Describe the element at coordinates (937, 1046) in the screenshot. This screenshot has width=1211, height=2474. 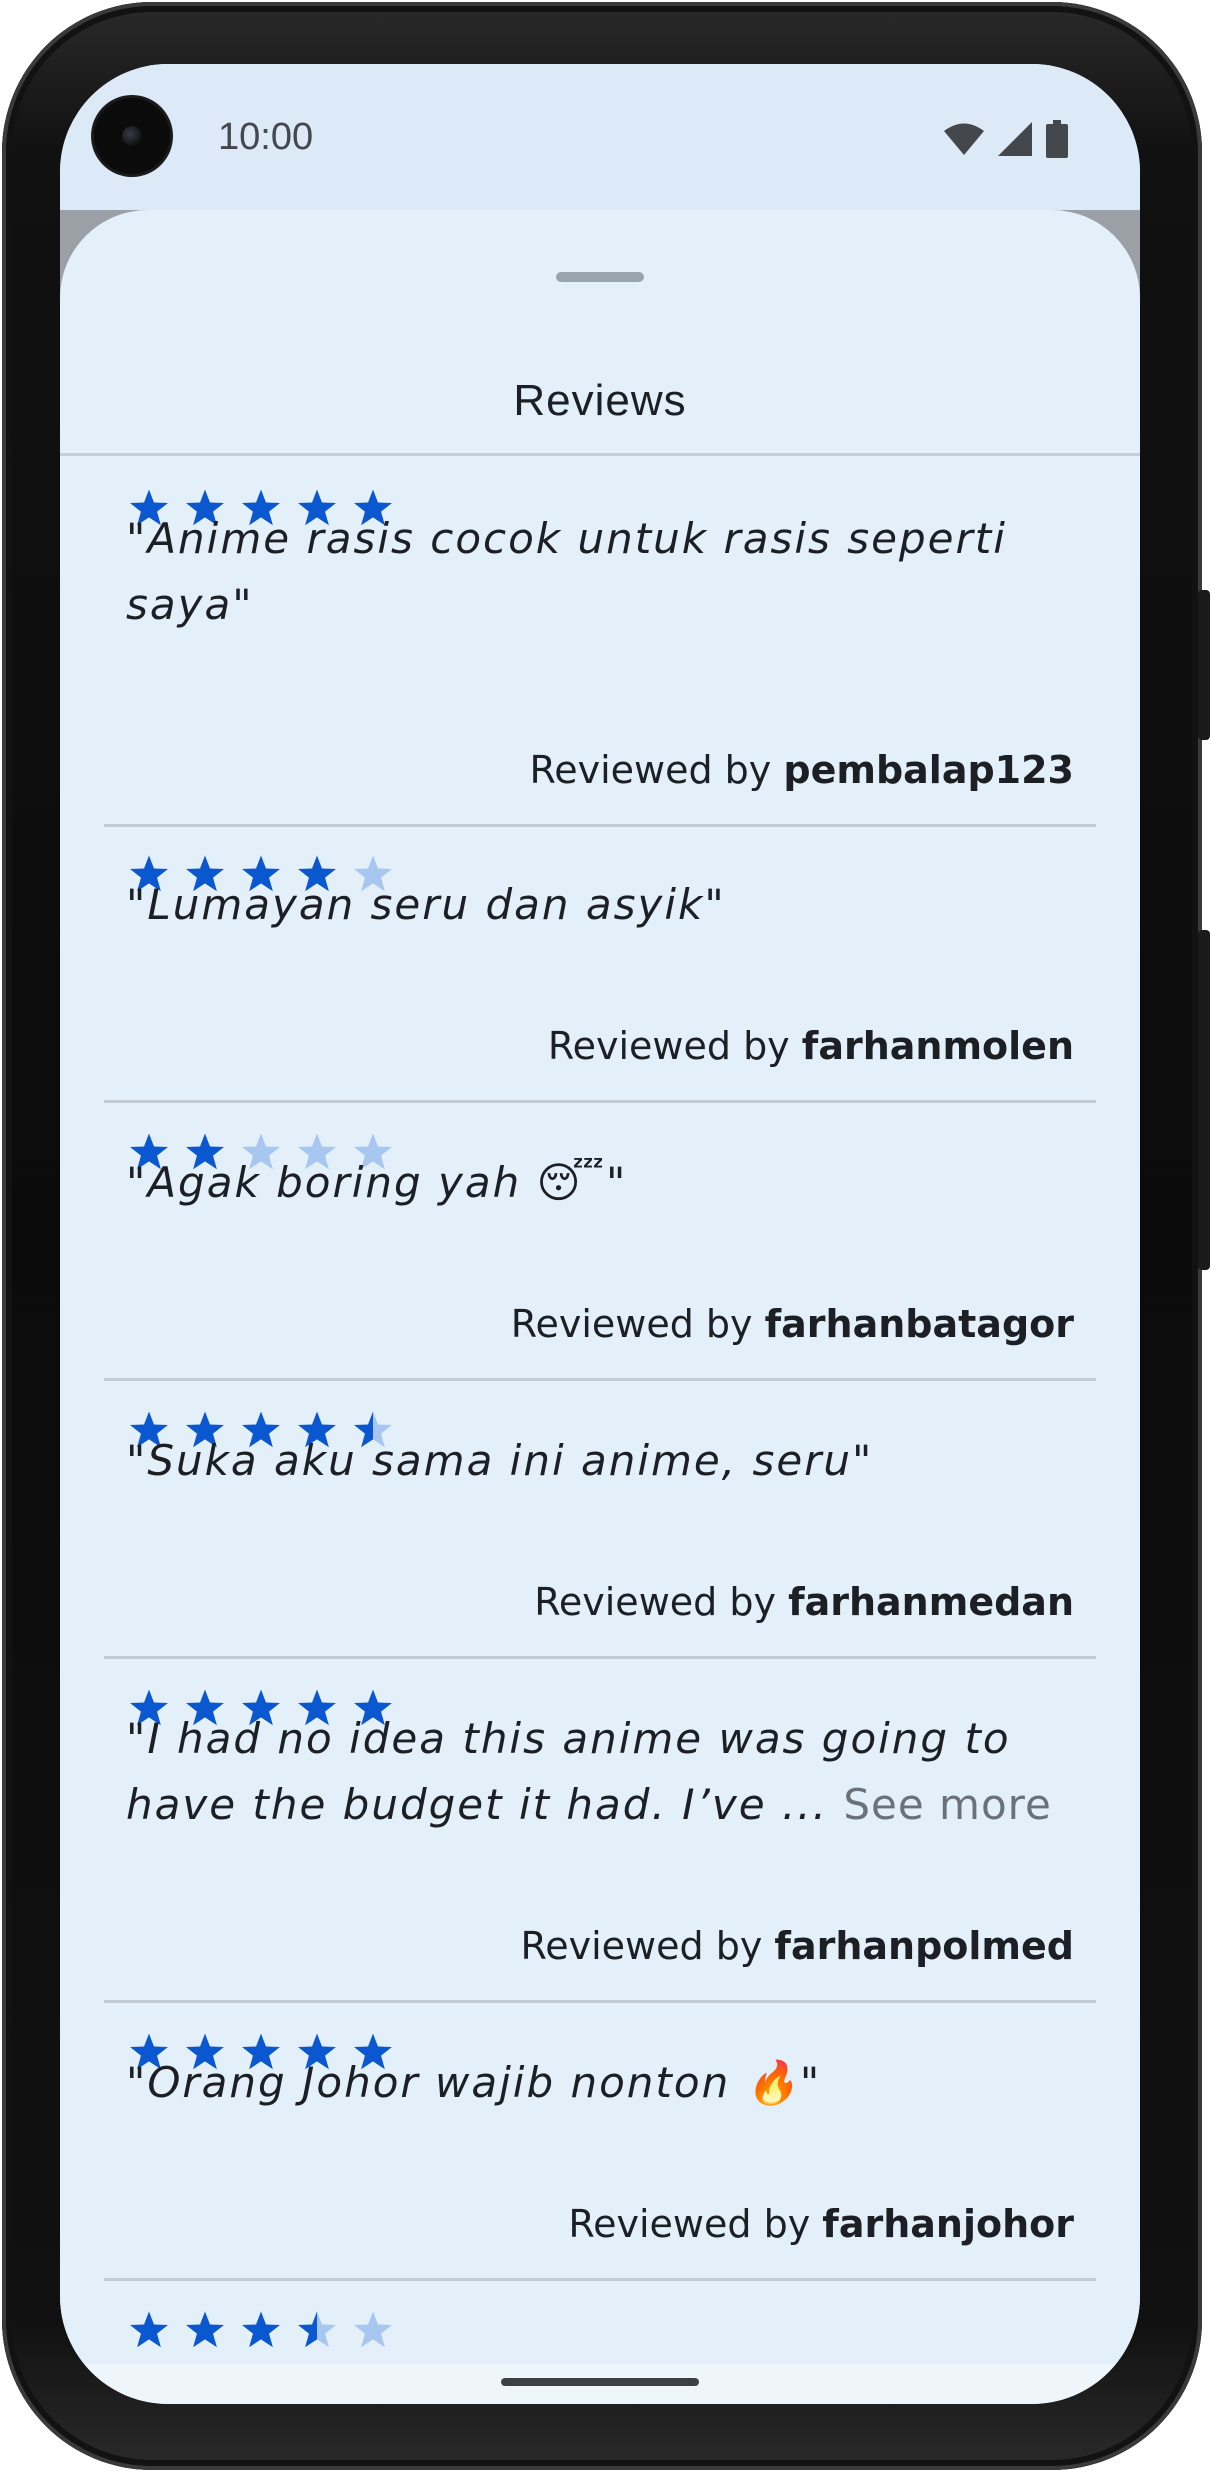
I see `reviewer-username: farhanmolen` at that location.